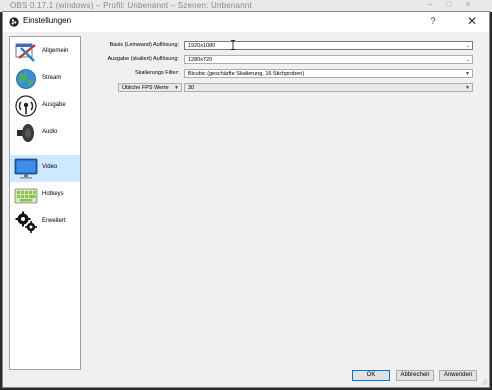  I want to click on sidebar-item-ausgabe: Ausgabe, so click(45, 106).